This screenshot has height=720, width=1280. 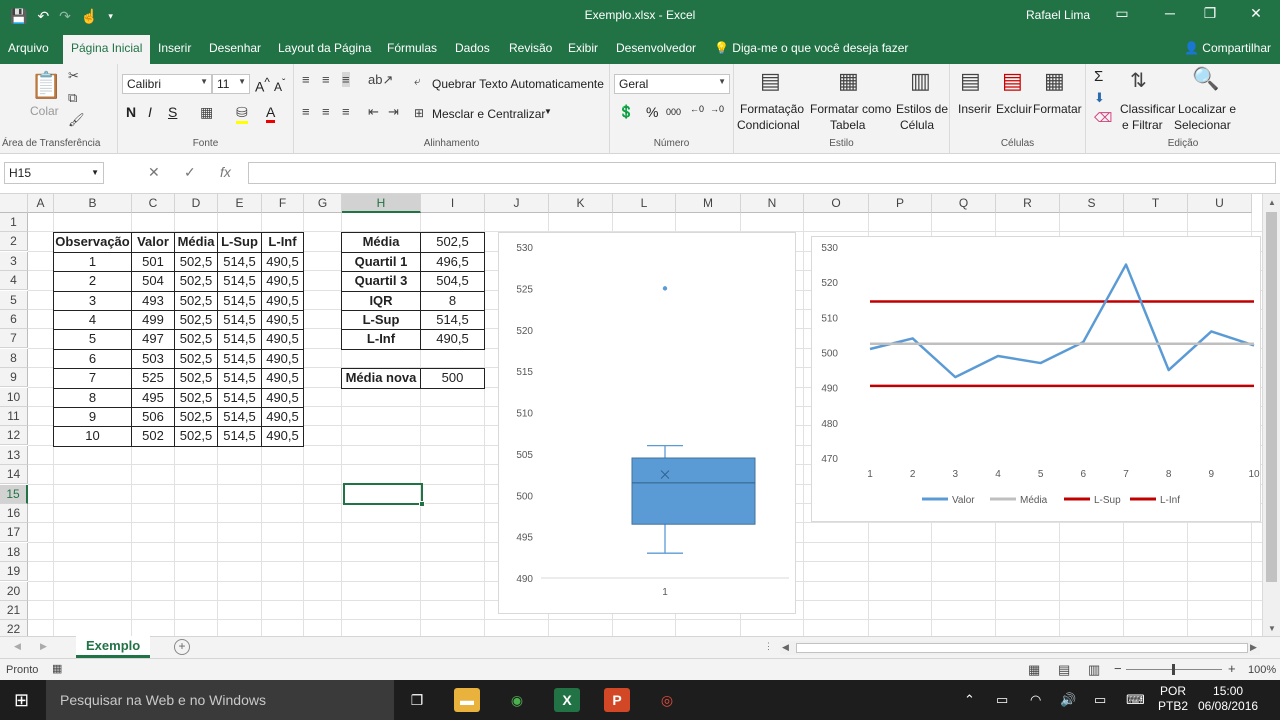 I want to click on row-header-1: 1, so click(x=14, y=222).